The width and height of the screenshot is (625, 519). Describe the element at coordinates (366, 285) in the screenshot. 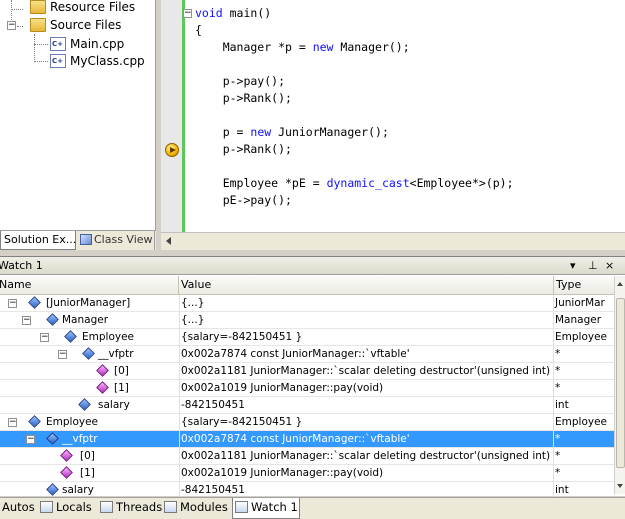

I see `column-value: Value` at that location.